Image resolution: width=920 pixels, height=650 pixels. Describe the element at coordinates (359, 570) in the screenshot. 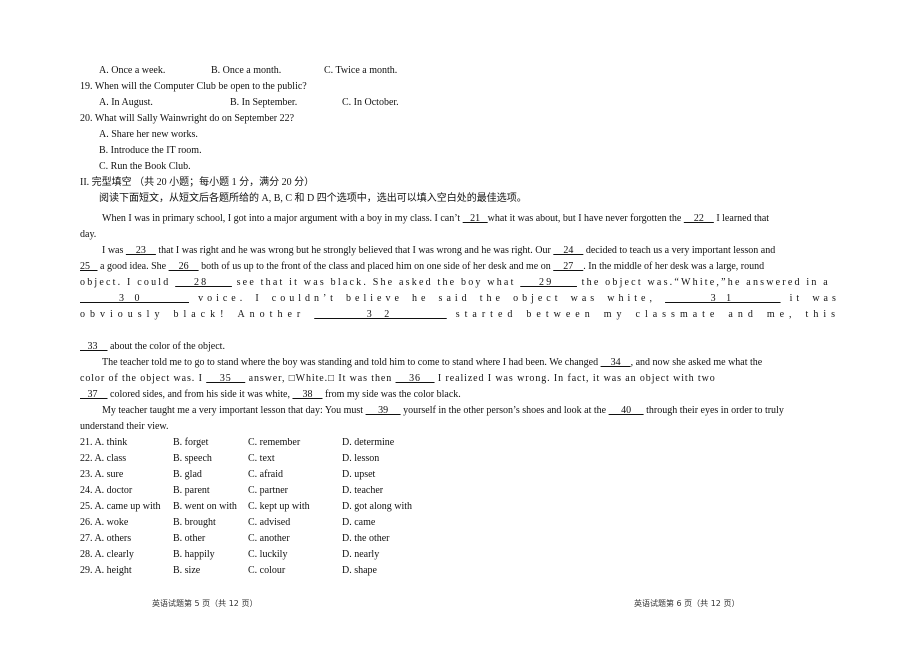

I see `option-d: D. shape` at that location.